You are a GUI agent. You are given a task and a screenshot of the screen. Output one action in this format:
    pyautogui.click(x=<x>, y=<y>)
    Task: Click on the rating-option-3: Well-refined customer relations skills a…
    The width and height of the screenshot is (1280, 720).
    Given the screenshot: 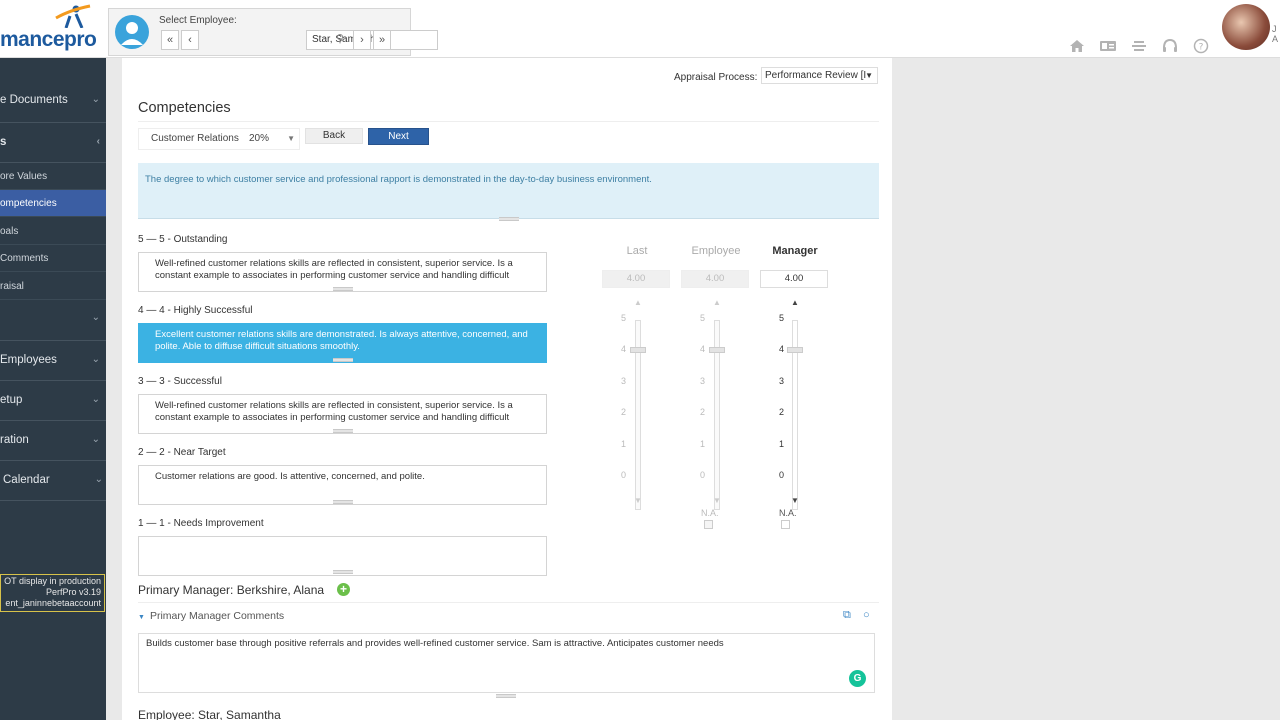 What is the action you would take?
    pyautogui.click(x=342, y=414)
    